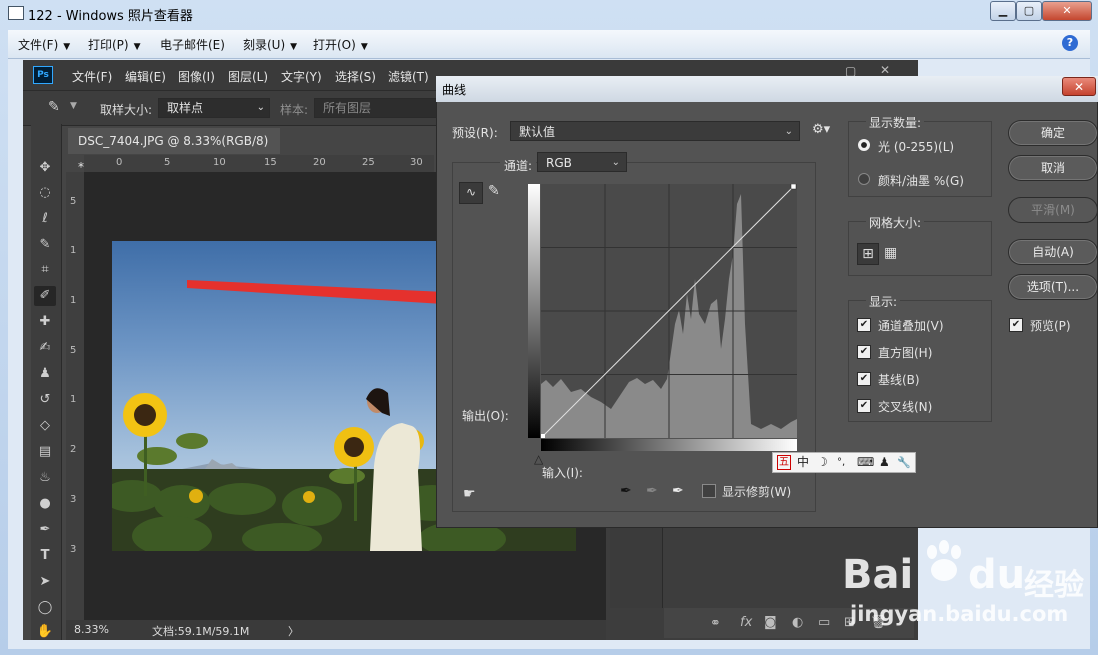 The image size is (1098, 655). I want to click on ps-menu-select: 选择(S), so click(355, 76).